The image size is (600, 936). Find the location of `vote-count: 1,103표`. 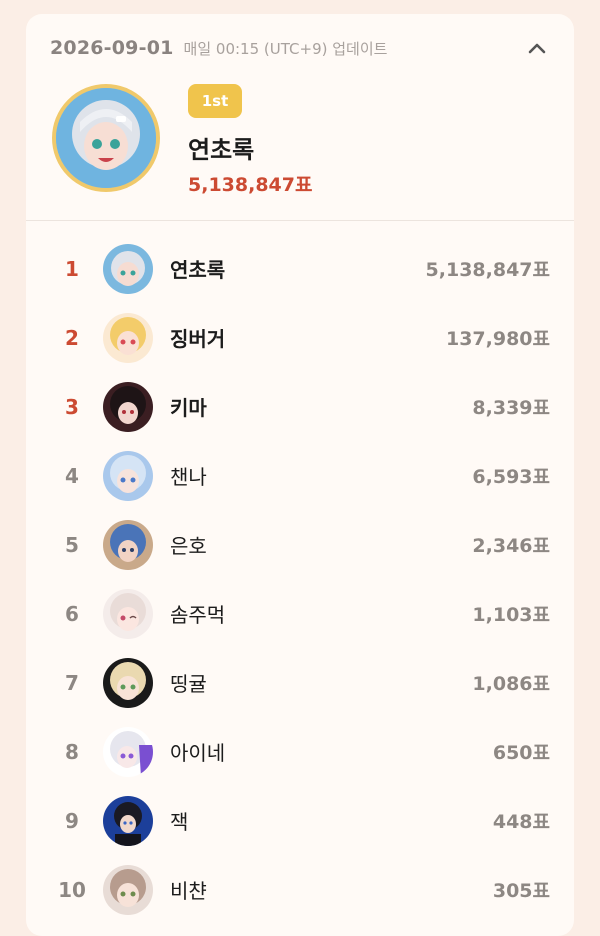

vote-count: 1,103표 is located at coordinates (511, 615).